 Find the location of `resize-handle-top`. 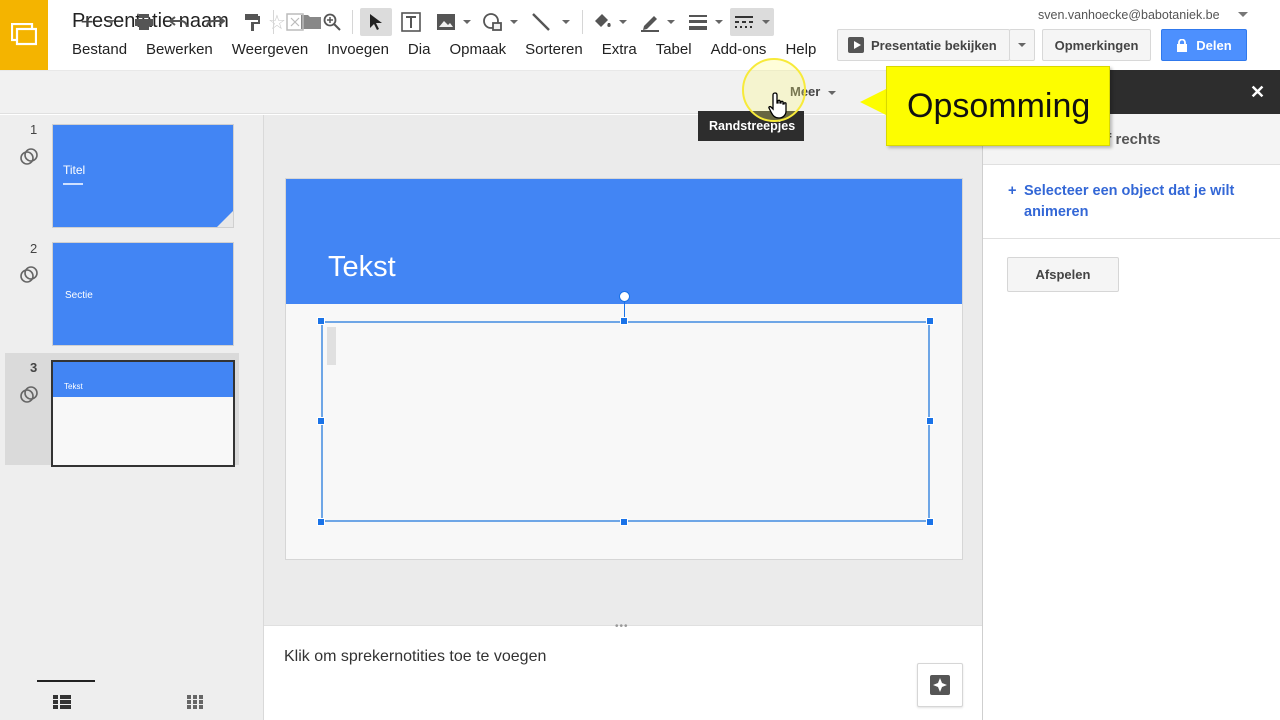

resize-handle-top is located at coordinates (624, 321).